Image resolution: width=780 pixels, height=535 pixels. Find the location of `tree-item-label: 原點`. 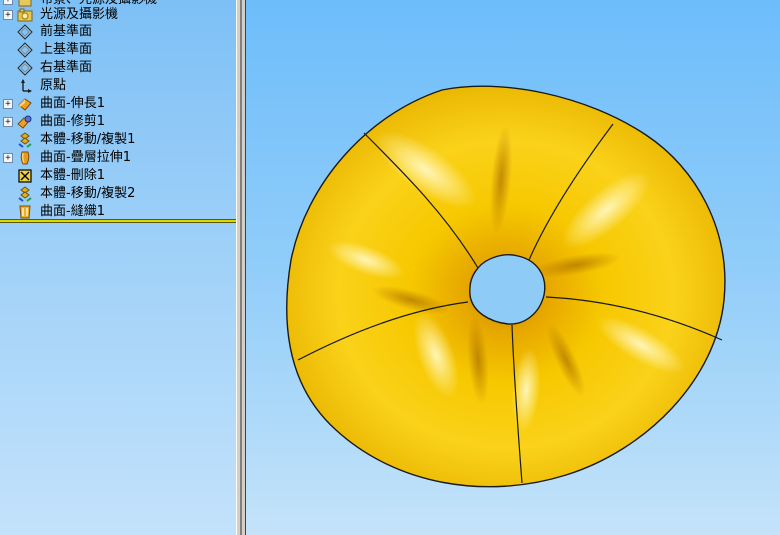

tree-item-label: 原點 is located at coordinates (53, 85).